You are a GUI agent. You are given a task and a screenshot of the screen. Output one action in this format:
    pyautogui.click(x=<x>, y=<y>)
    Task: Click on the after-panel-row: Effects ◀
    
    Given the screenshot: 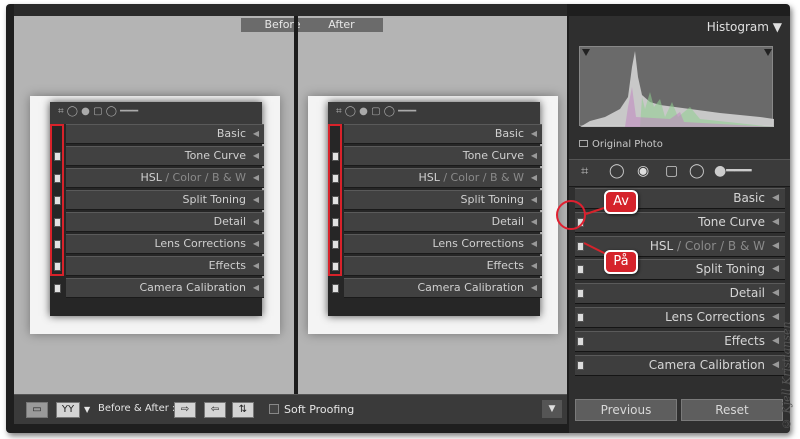 What is the action you would take?
    pyautogui.click(x=443, y=266)
    